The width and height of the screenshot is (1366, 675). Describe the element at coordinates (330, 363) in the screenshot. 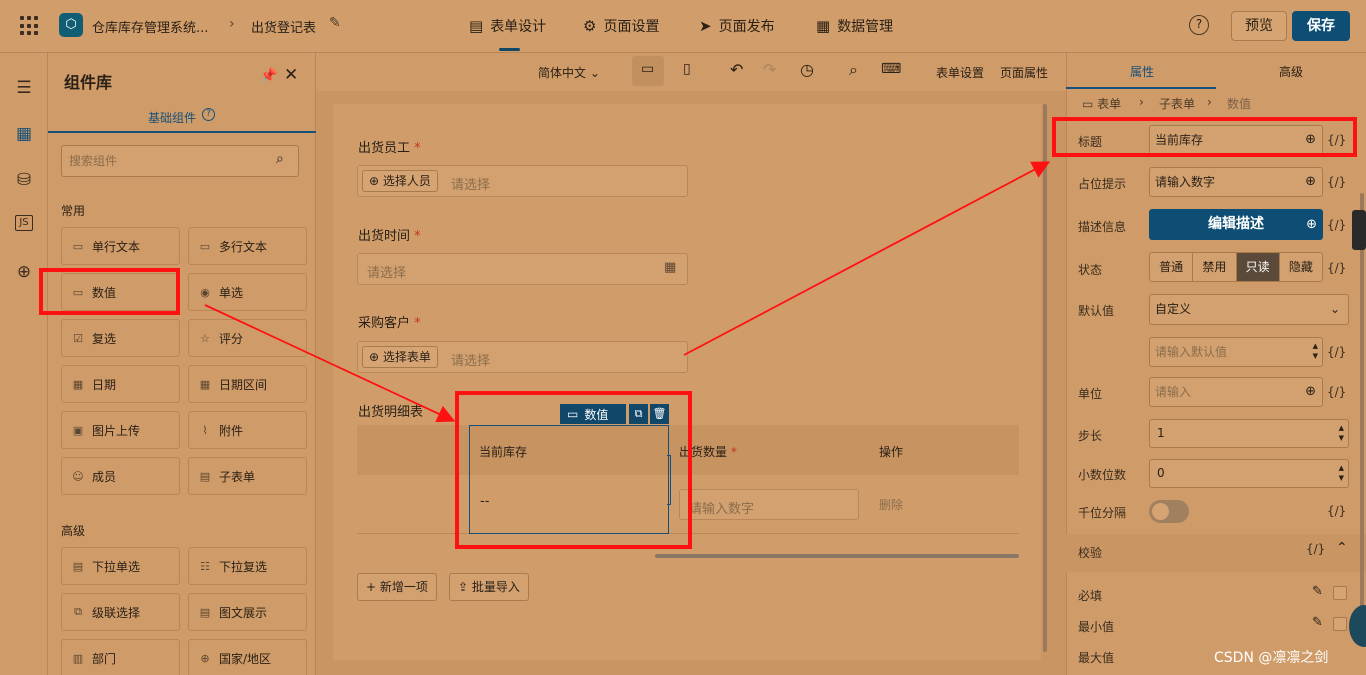

I see `arrow-library-to-canvas` at that location.